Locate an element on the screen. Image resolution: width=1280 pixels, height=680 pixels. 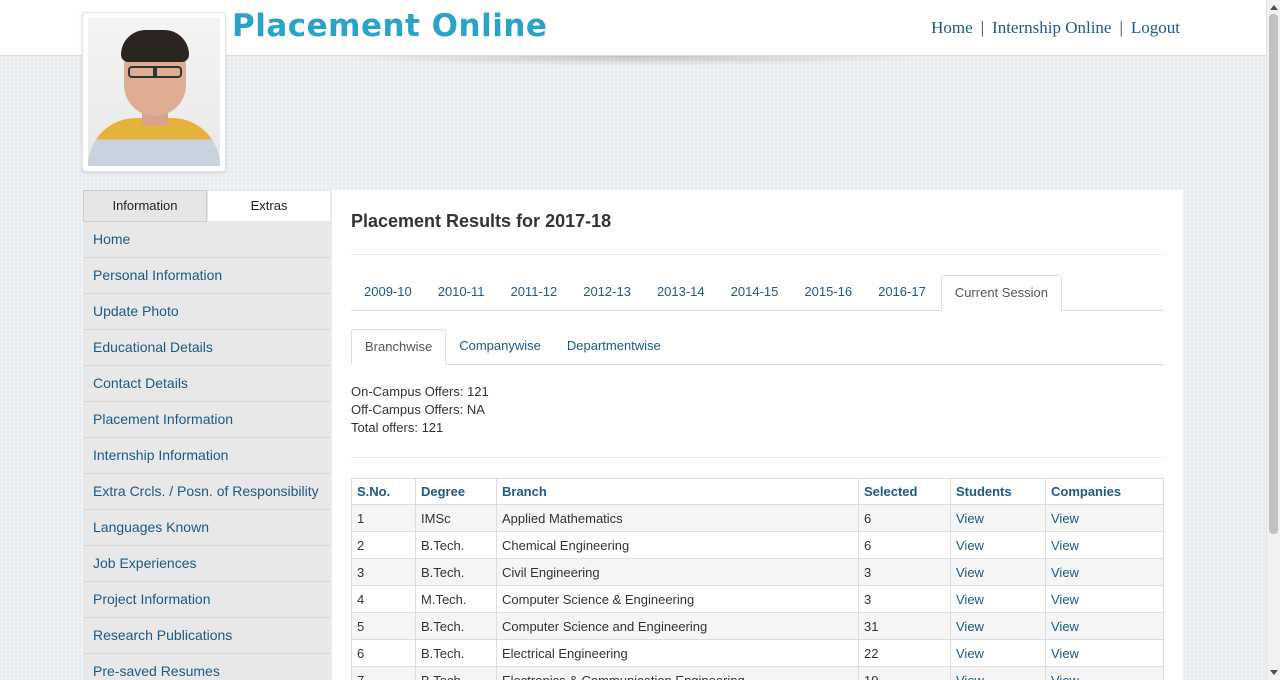
sidebar-item-internship-information: Internship Information is located at coordinates (207, 456).